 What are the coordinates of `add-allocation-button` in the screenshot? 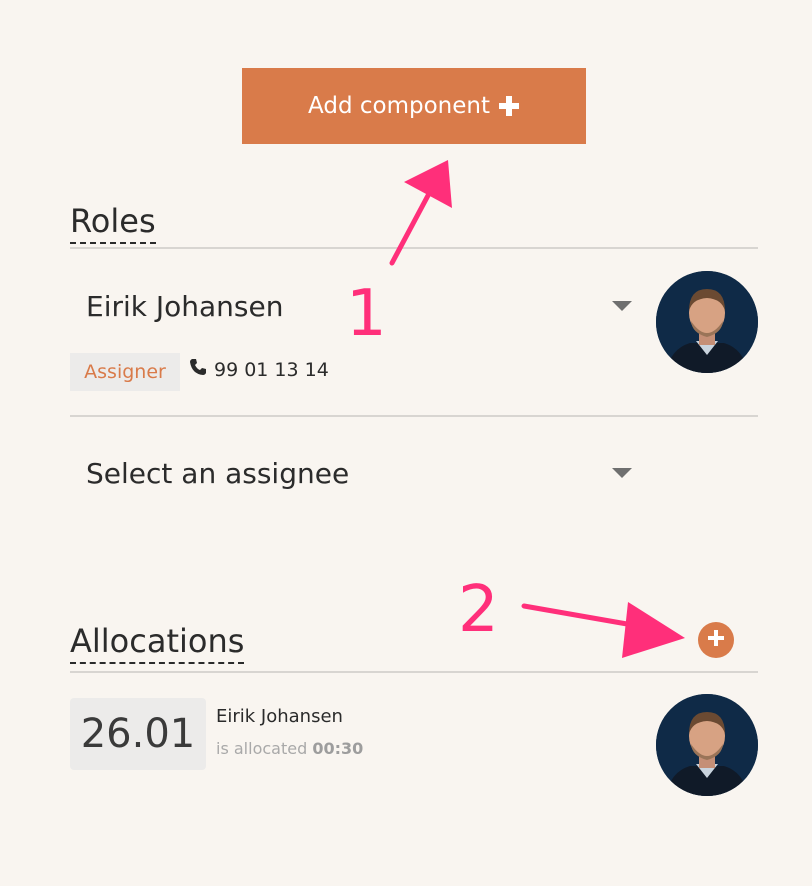 It's located at (716, 640).